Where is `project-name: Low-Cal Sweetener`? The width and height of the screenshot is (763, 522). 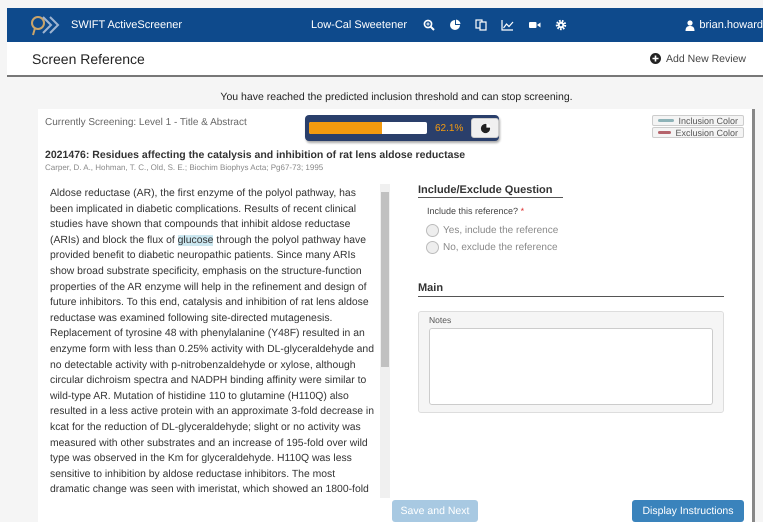
project-name: Low-Cal Sweetener is located at coordinates (359, 25).